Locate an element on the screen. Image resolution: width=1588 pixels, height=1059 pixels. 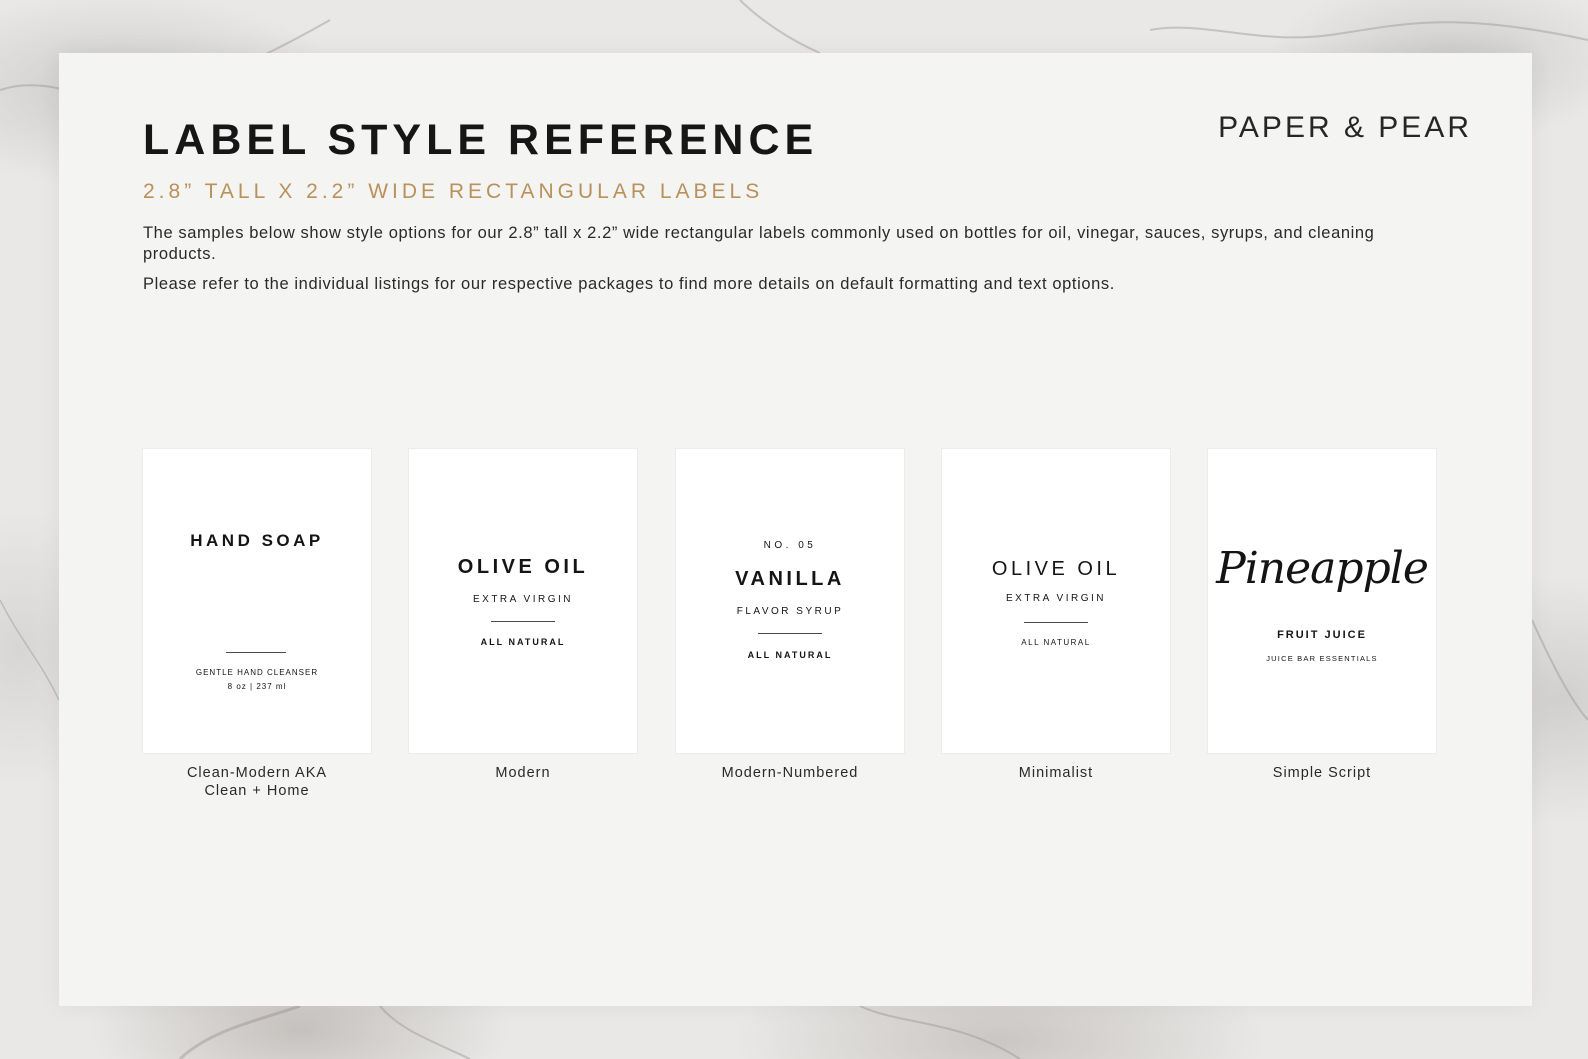
label-product-name: HAND SOAP is located at coordinates (257, 540).